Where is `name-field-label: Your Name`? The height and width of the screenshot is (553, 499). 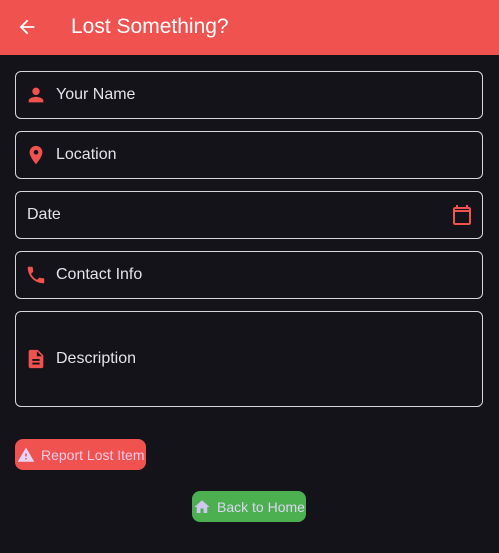
name-field-label: Your Name is located at coordinates (96, 94).